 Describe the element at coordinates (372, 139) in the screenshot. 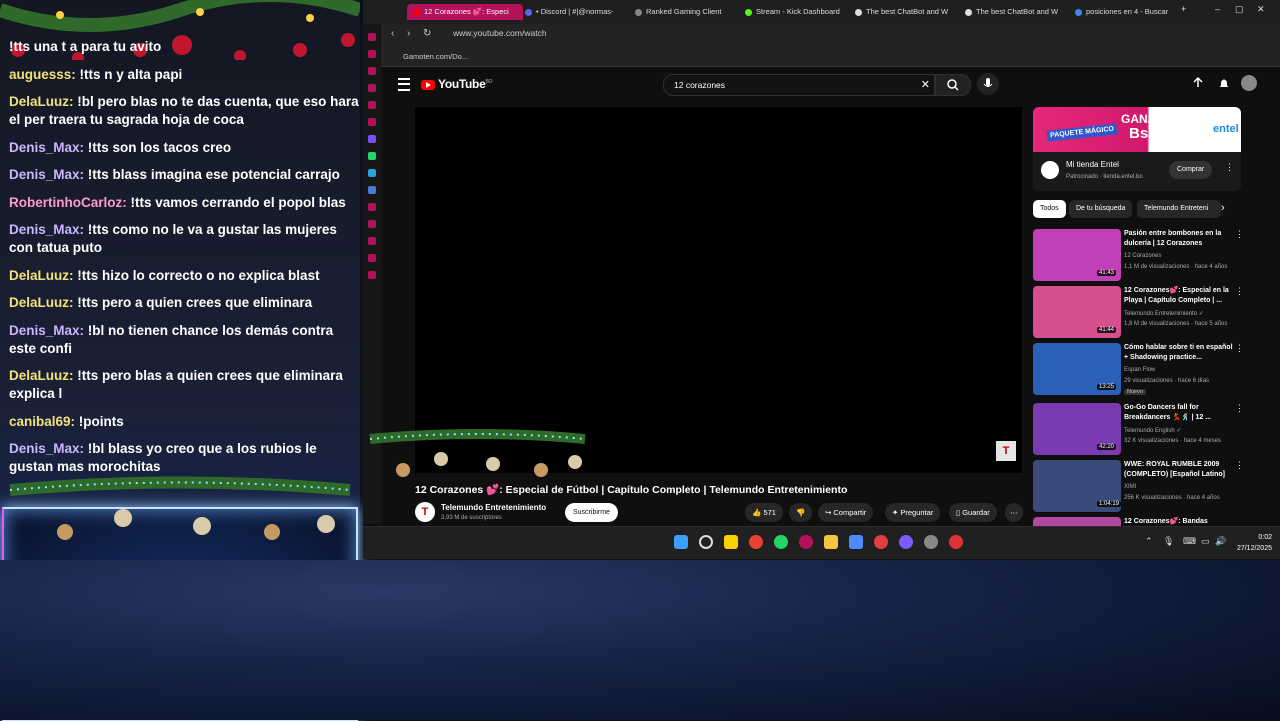

I see `twitch-icon` at that location.